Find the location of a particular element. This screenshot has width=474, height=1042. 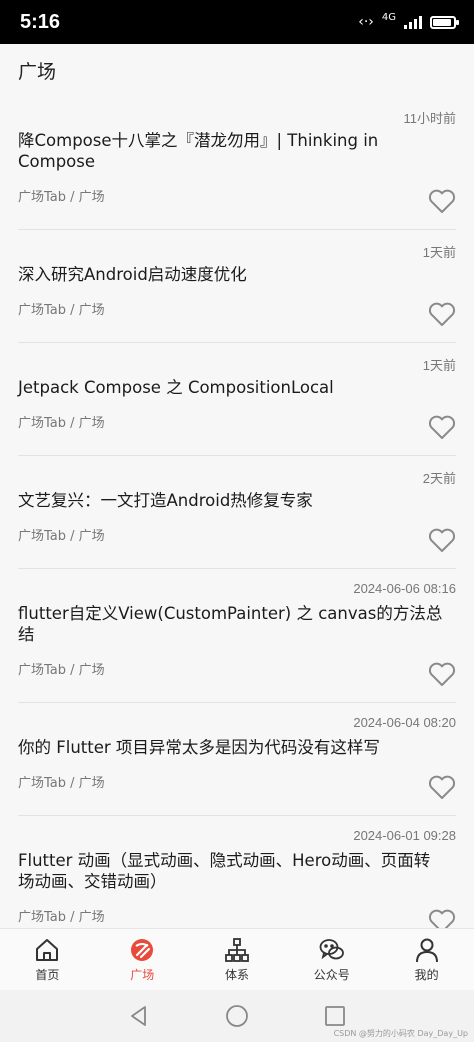

home-circle-icon is located at coordinates (237, 1016).